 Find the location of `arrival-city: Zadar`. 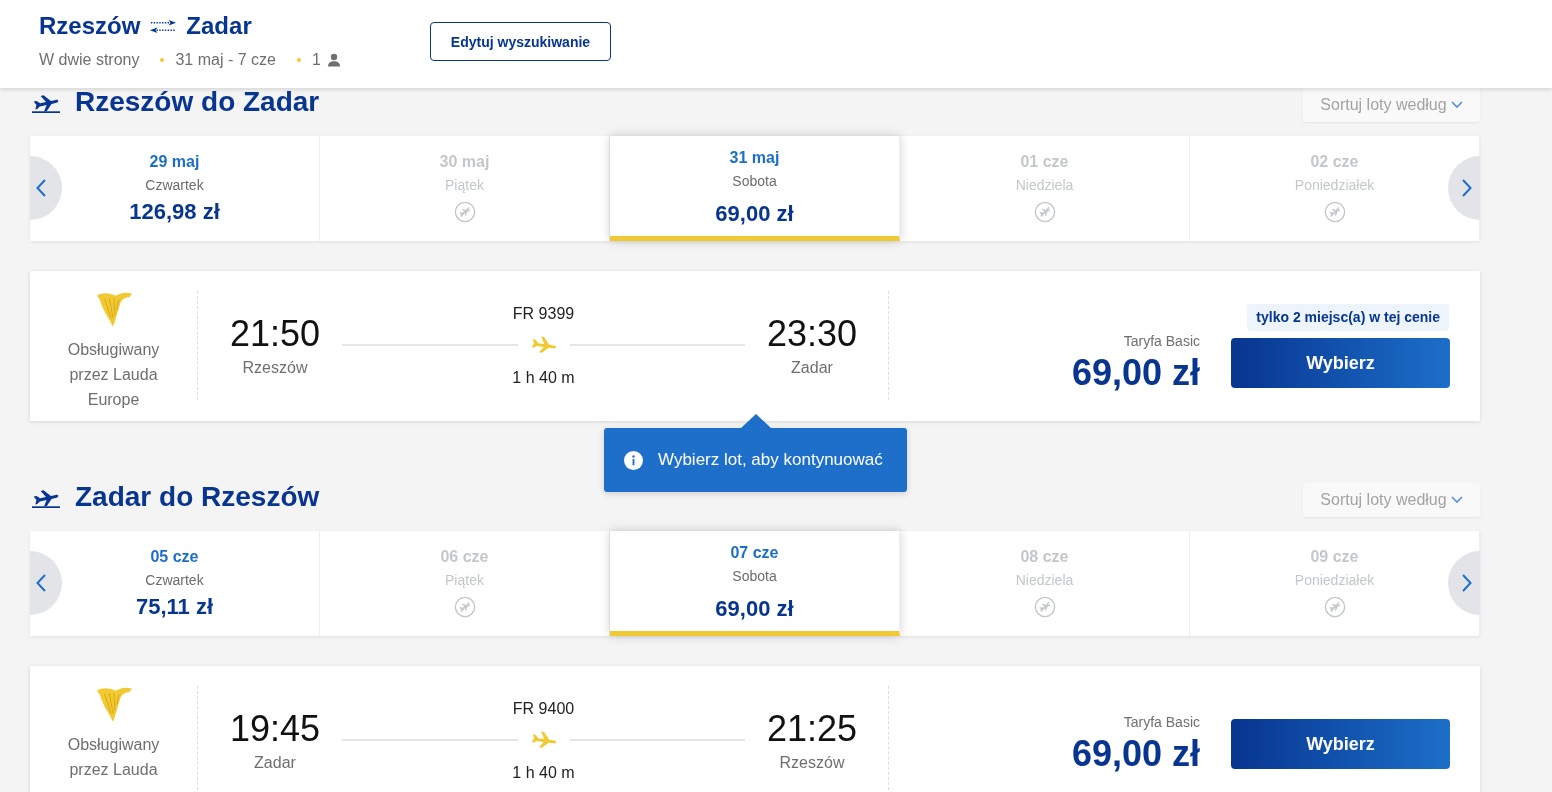

arrival-city: Zadar is located at coordinates (812, 368).